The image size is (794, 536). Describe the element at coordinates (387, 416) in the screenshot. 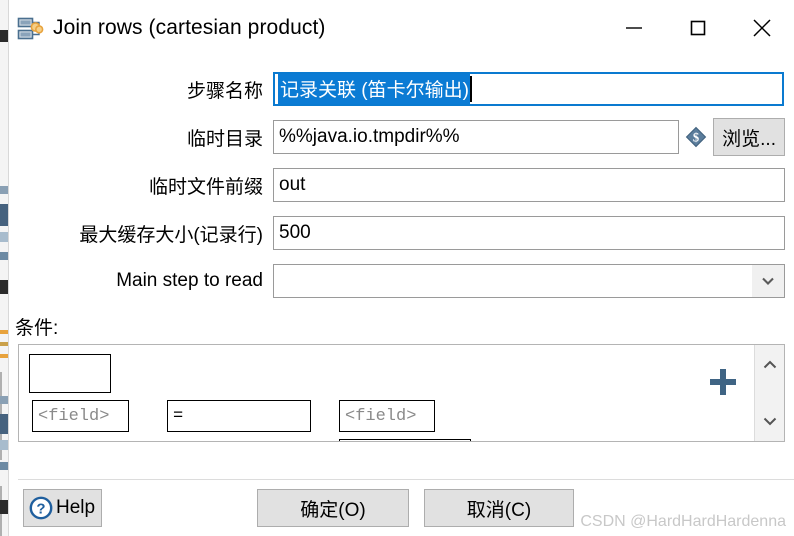

I see `condition-right-field: <field>` at that location.